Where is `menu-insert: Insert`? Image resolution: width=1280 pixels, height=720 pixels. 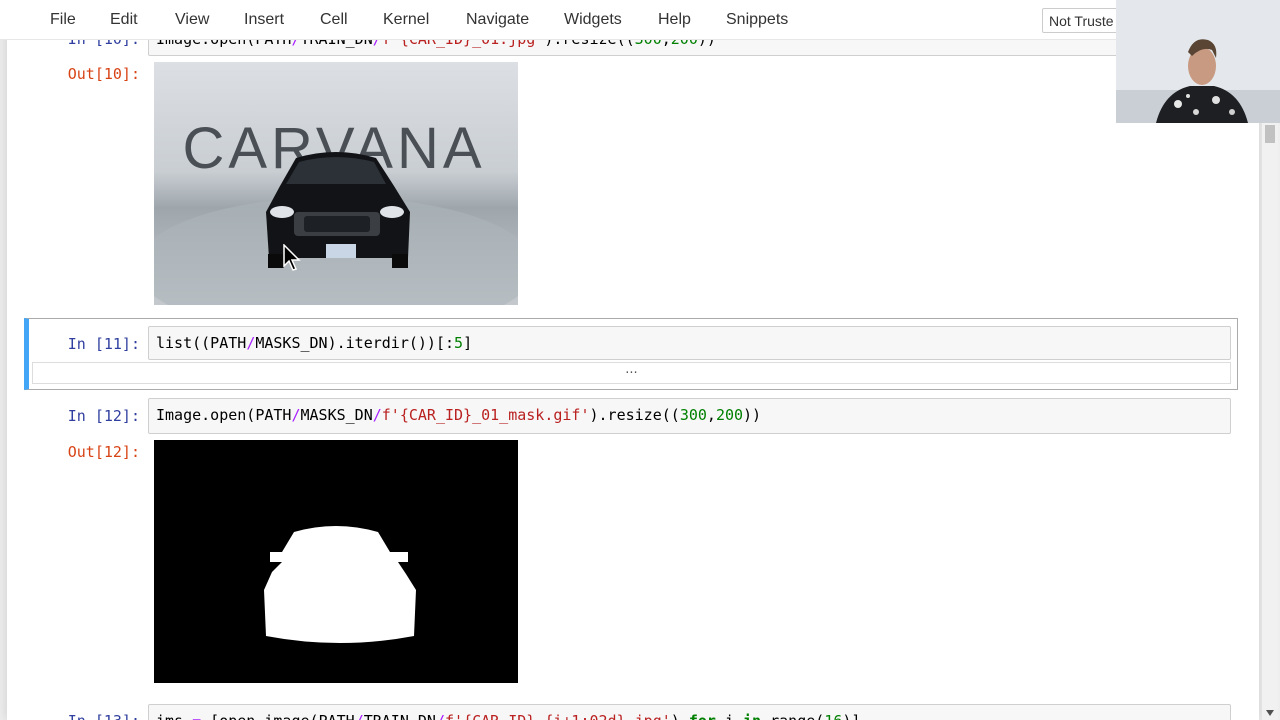
menu-insert: Insert is located at coordinates (264, 20).